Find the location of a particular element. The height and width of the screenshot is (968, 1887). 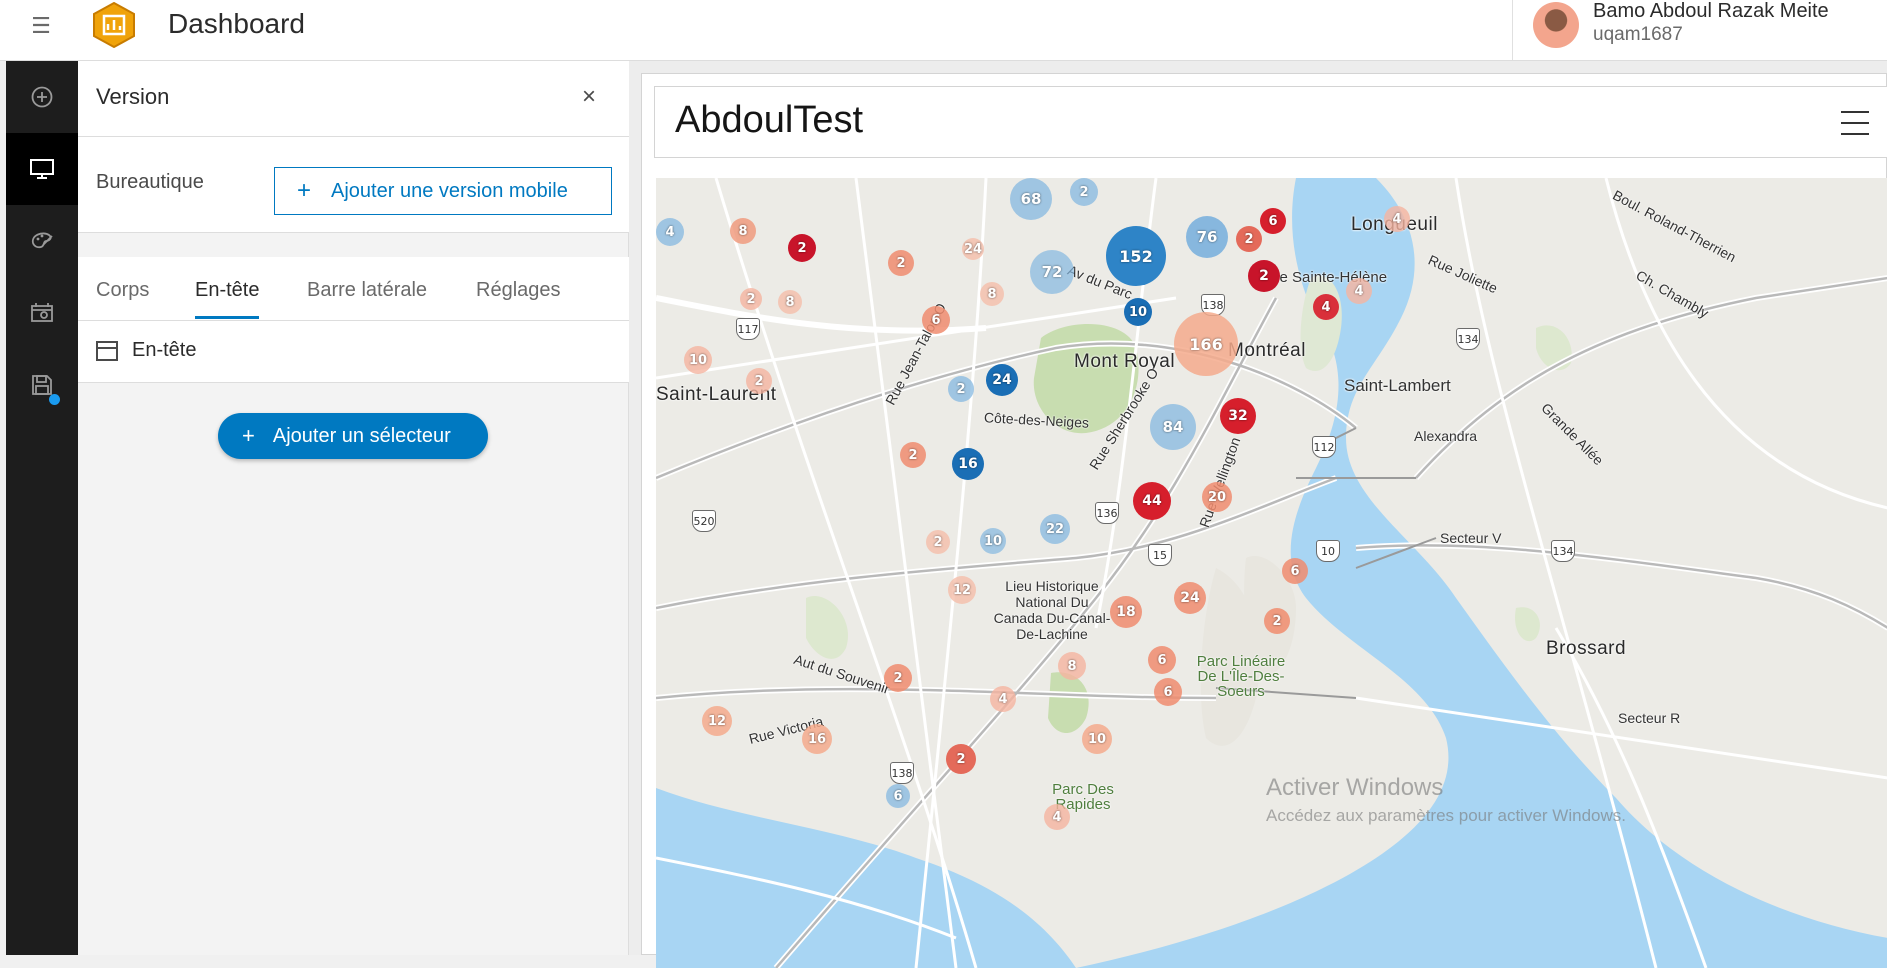

menu-icon: ☰ is located at coordinates (41, 26).